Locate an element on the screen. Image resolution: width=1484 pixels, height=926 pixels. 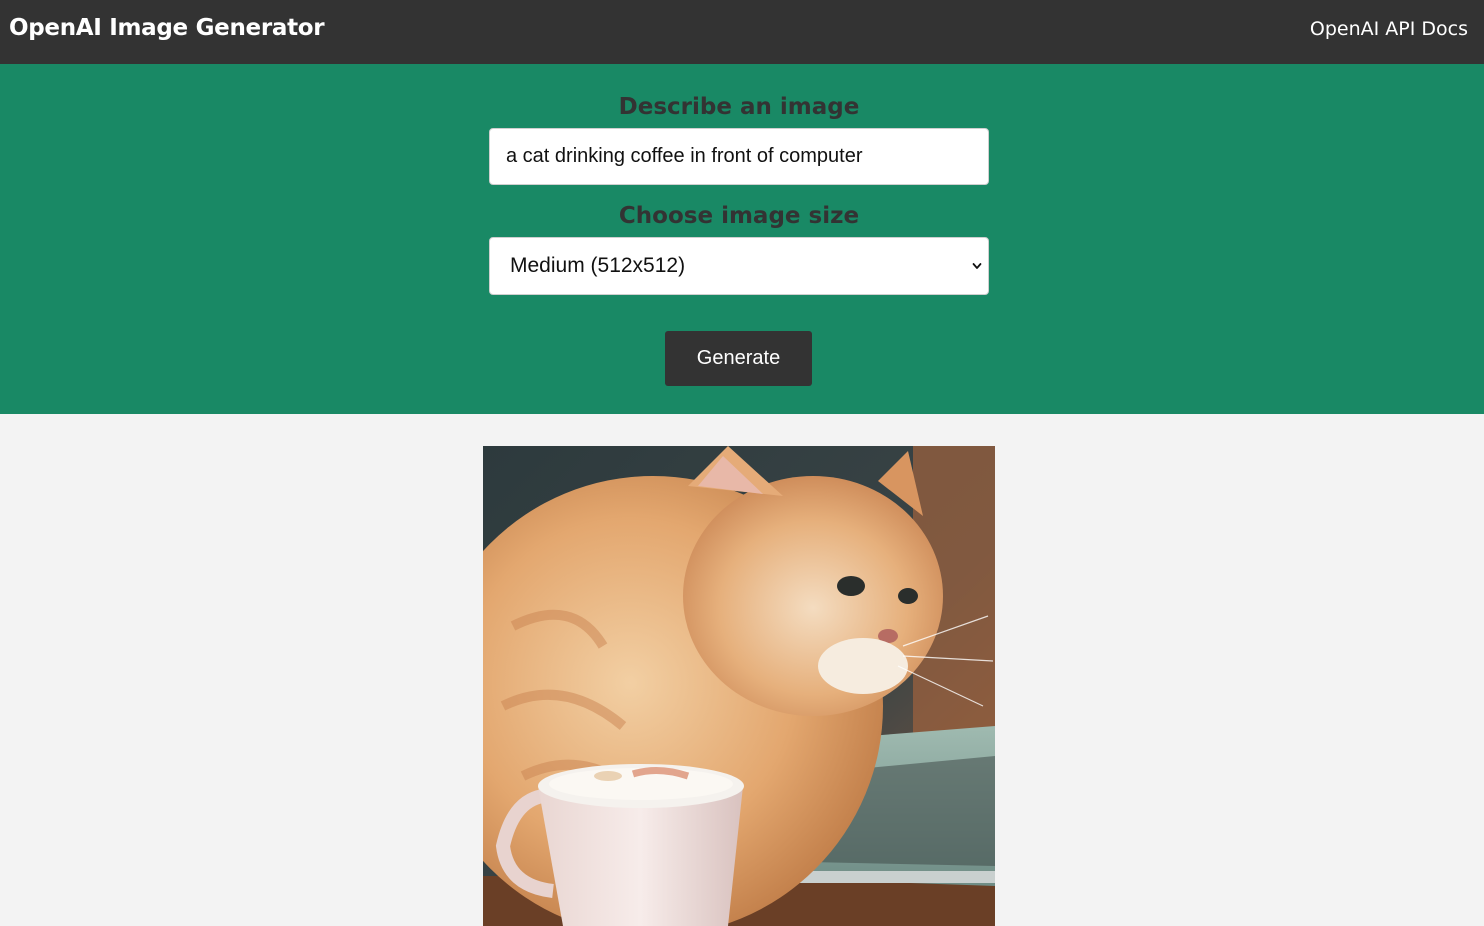
navbar: OpenAI Image Generator OpenAI API Docs is located at coordinates (742, 32).